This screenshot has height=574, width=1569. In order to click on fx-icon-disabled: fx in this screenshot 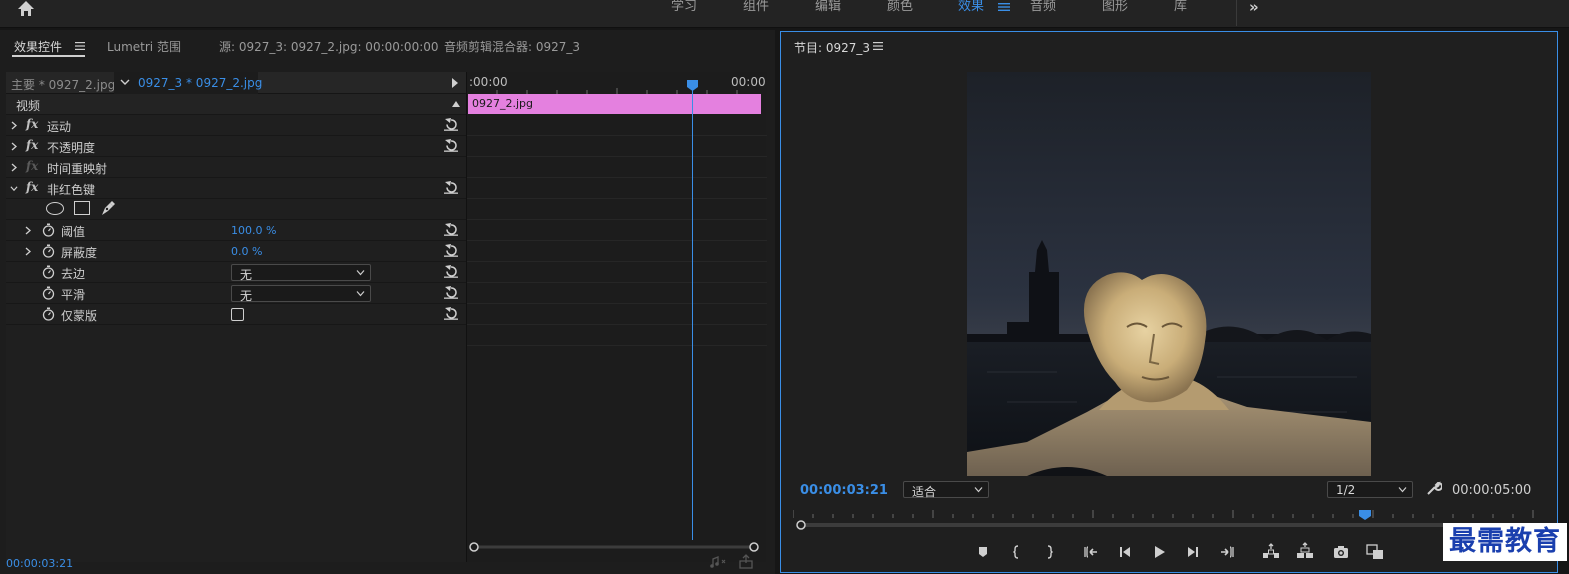, I will do `click(32, 166)`.